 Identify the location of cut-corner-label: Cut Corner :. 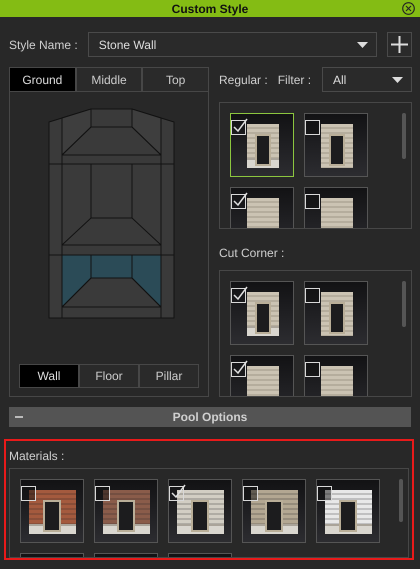
(251, 253).